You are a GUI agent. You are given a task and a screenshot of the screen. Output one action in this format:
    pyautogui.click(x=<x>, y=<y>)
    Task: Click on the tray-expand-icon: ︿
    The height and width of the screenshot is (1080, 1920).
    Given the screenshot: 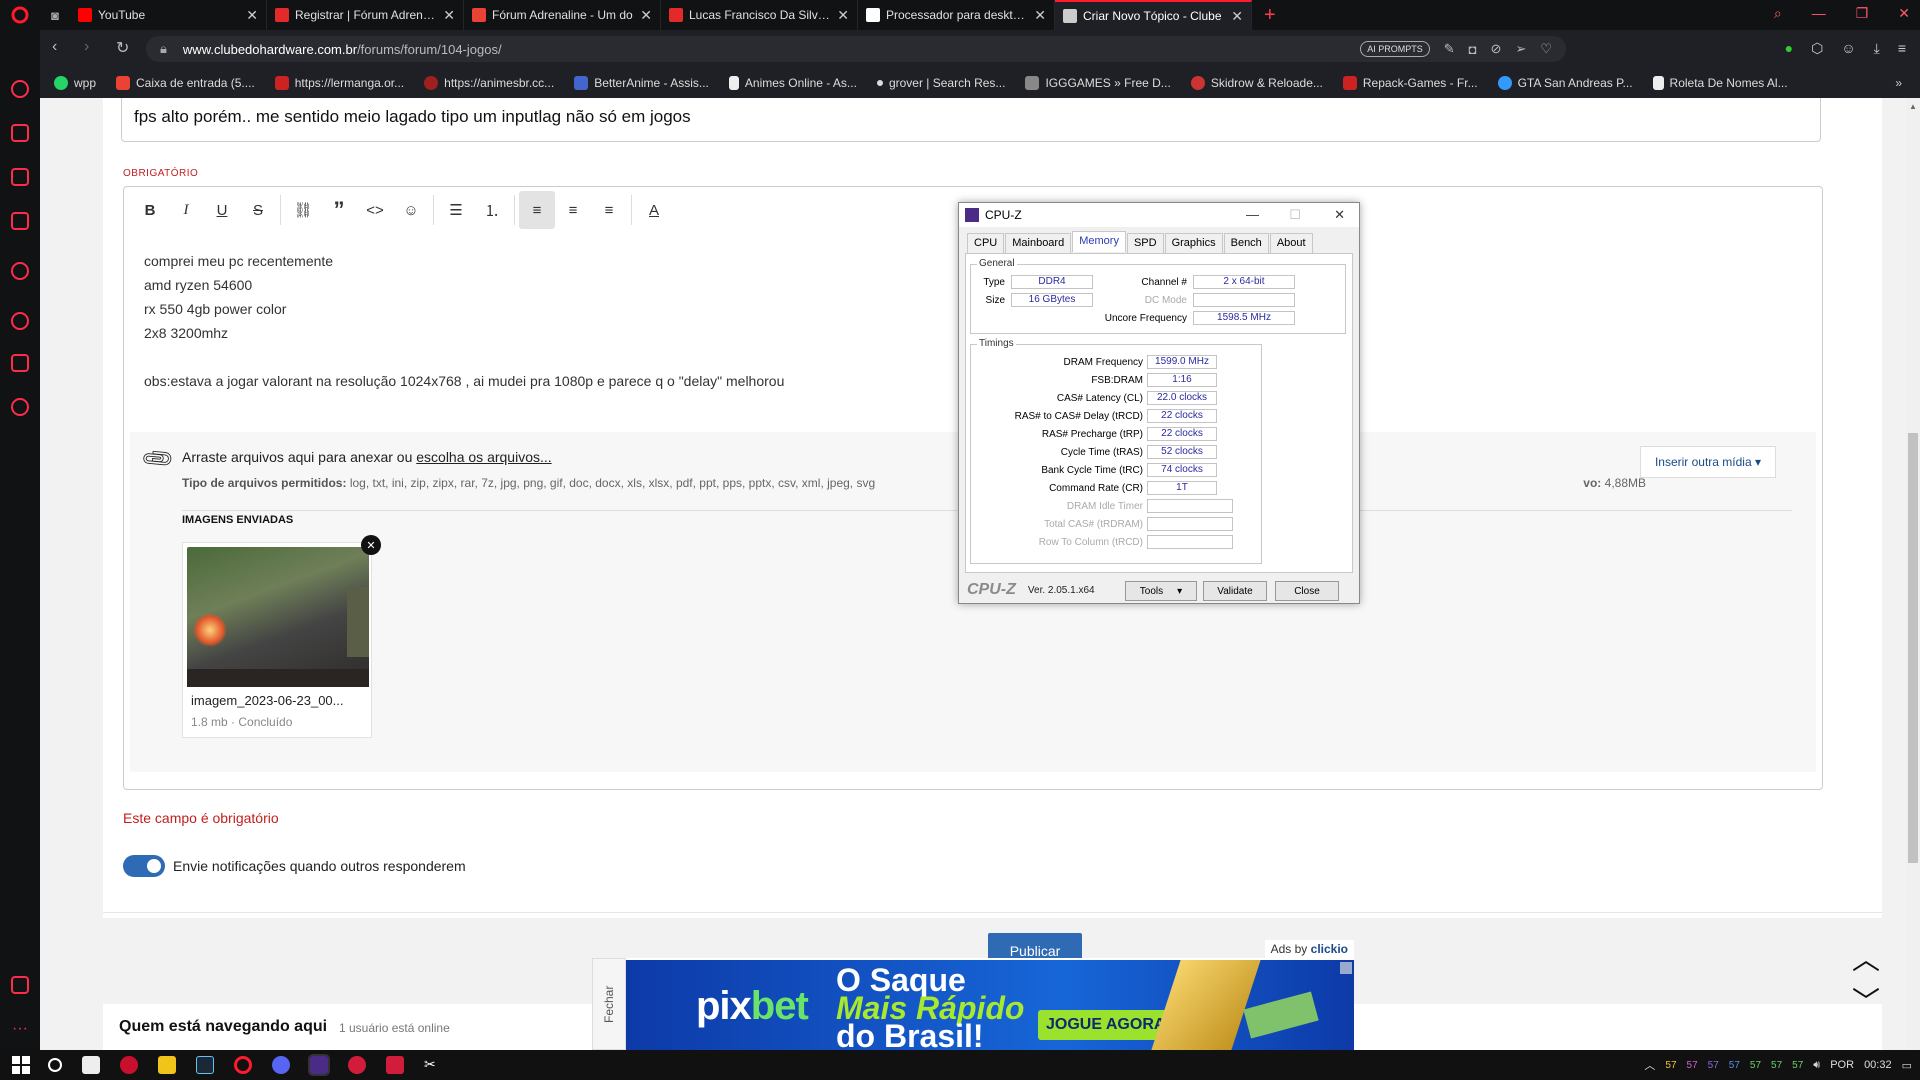 What is the action you would take?
    pyautogui.click(x=1649, y=1065)
    